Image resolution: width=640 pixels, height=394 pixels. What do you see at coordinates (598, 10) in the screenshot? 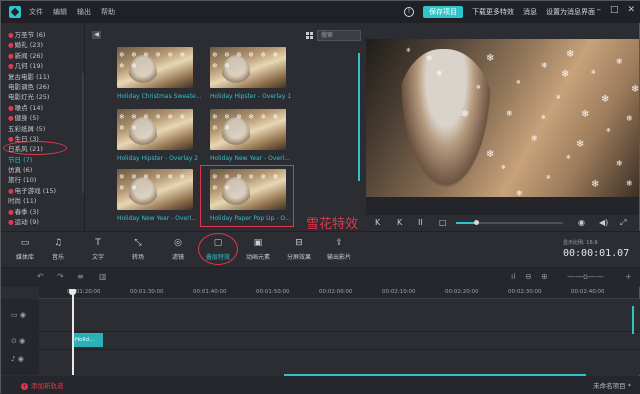
I see `minimize-icon: –` at bounding box center [598, 10].